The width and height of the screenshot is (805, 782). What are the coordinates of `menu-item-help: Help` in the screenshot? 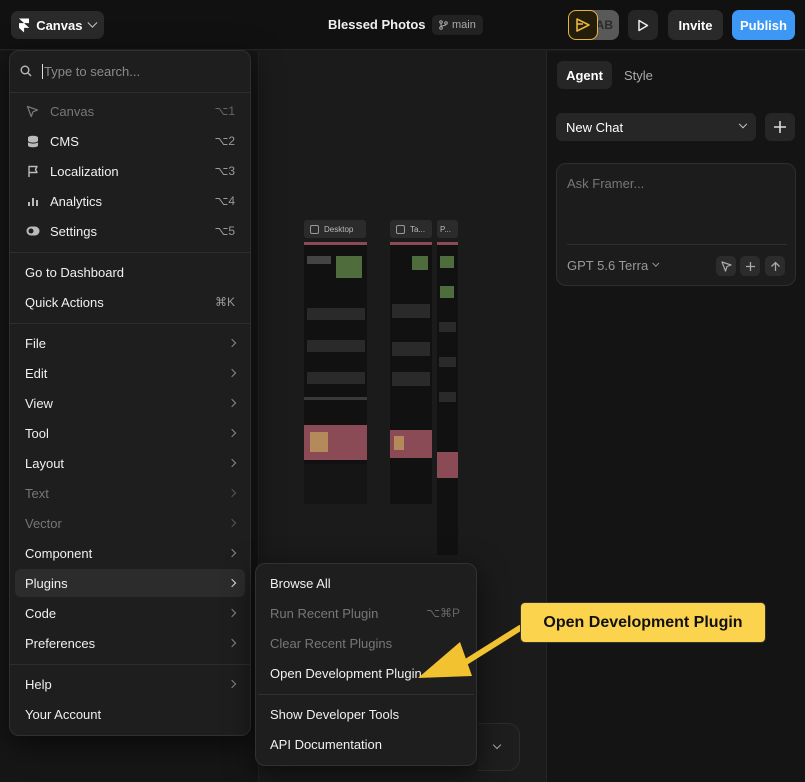 It's located at (130, 684).